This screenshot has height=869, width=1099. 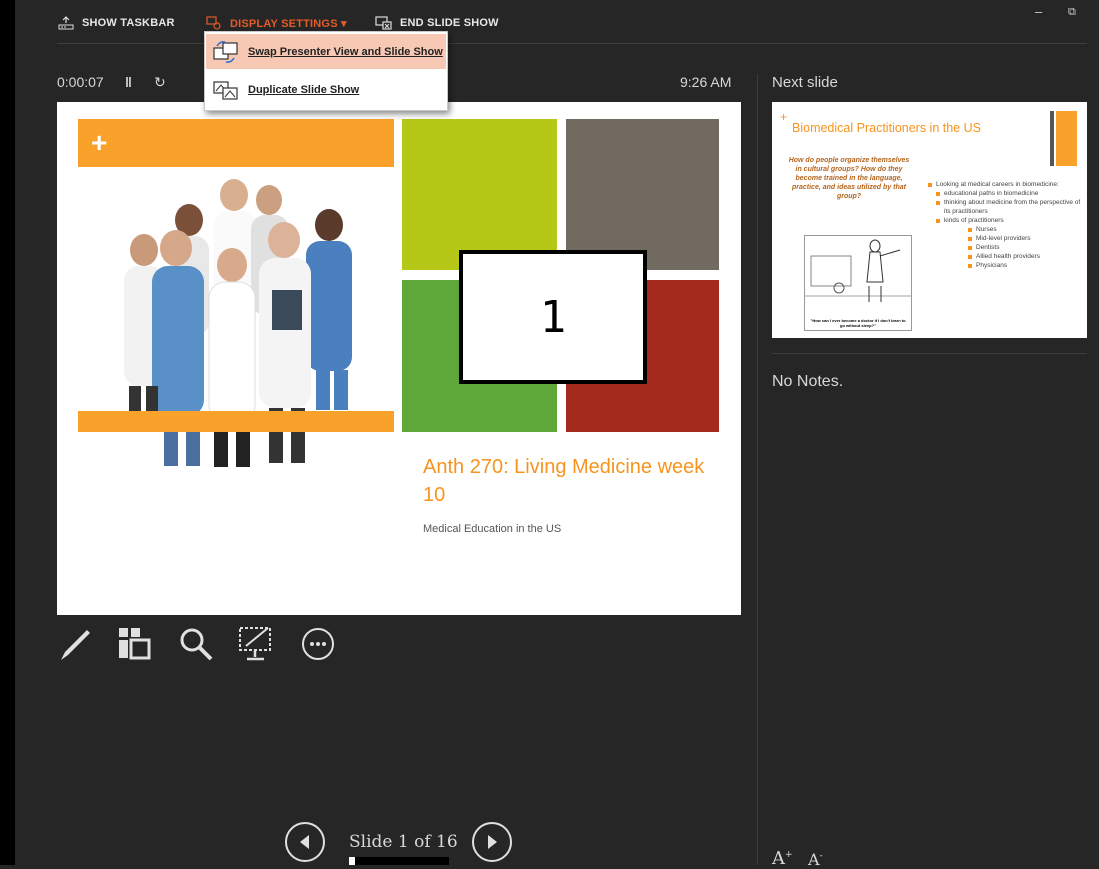 What do you see at coordinates (399, 861) in the screenshot?
I see `slide-progress-bar` at bounding box center [399, 861].